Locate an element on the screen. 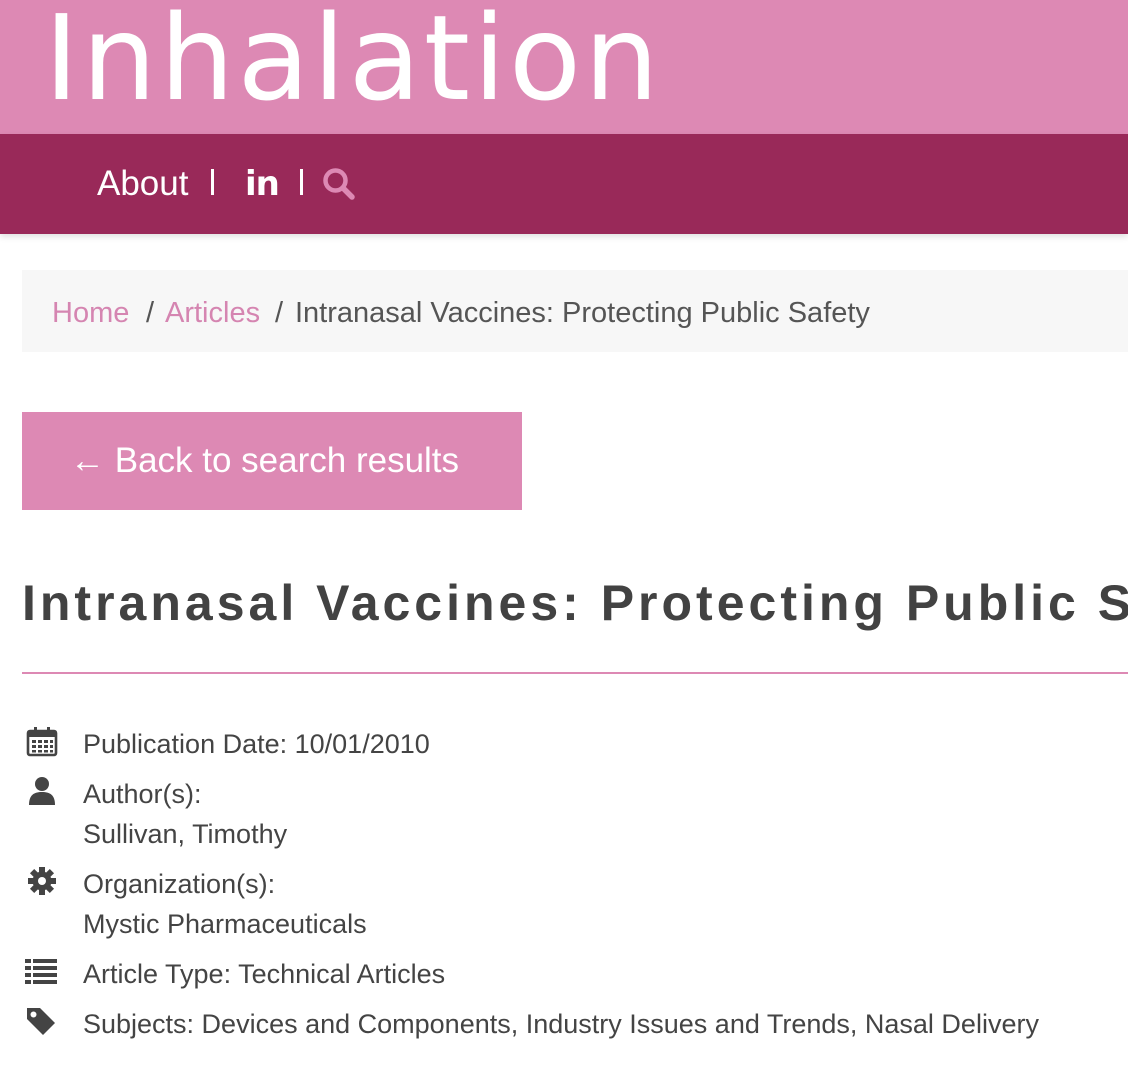  site-logo: Inhalation is located at coordinates (353, 64).